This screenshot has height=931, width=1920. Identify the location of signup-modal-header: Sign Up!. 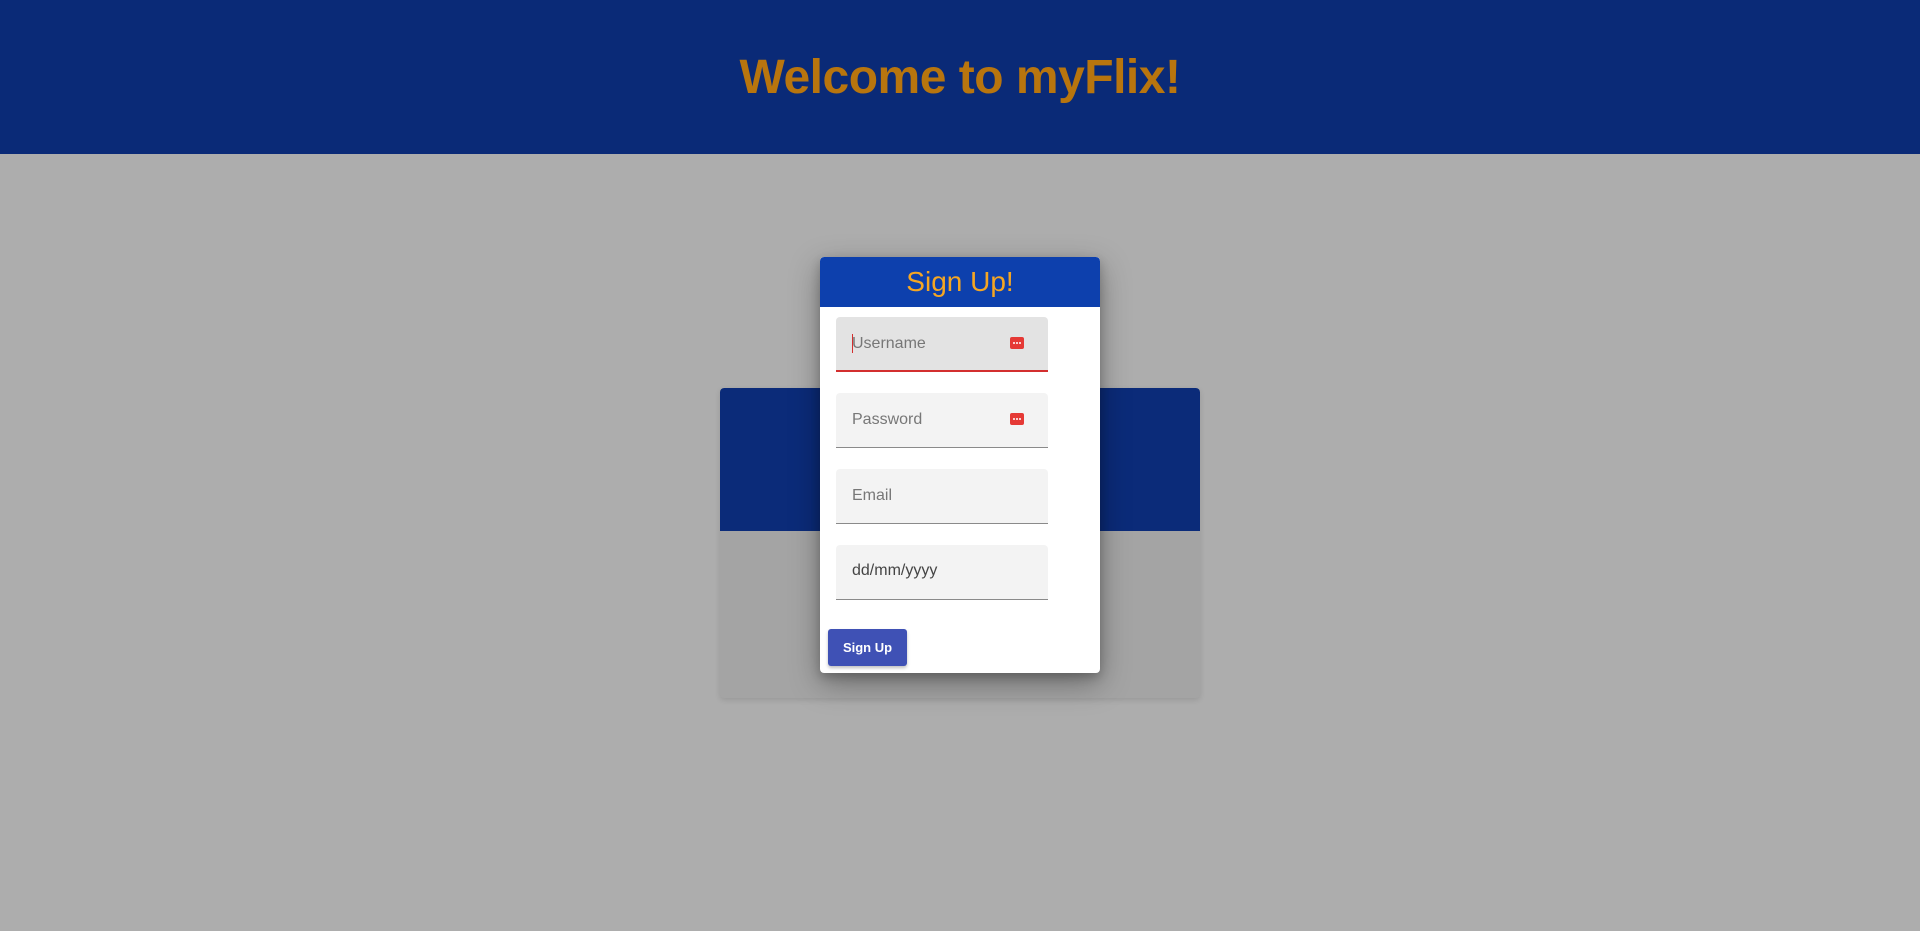
(960, 282).